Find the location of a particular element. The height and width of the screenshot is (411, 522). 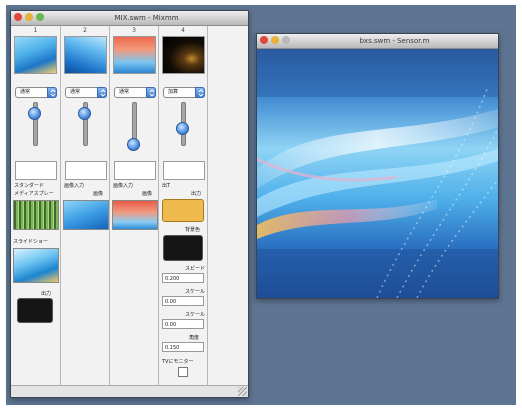

tv-monitor-label: TVにモニター is located at coordinates (178, 362).